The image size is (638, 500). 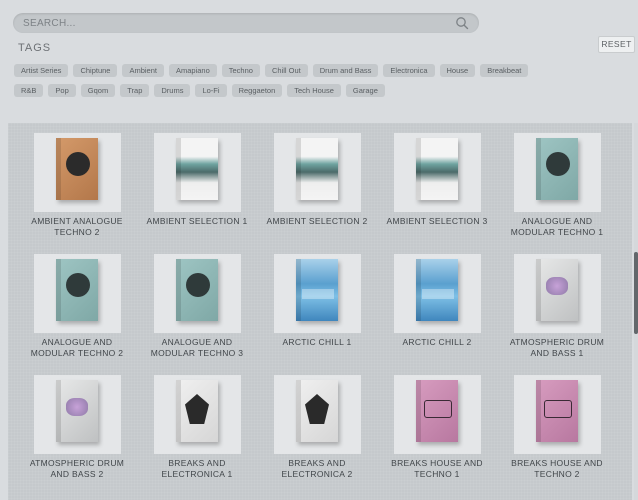 I want to click on product-card: ANALOGUE AND MODULAR TECHNO 1, so click(x=566, y=190).